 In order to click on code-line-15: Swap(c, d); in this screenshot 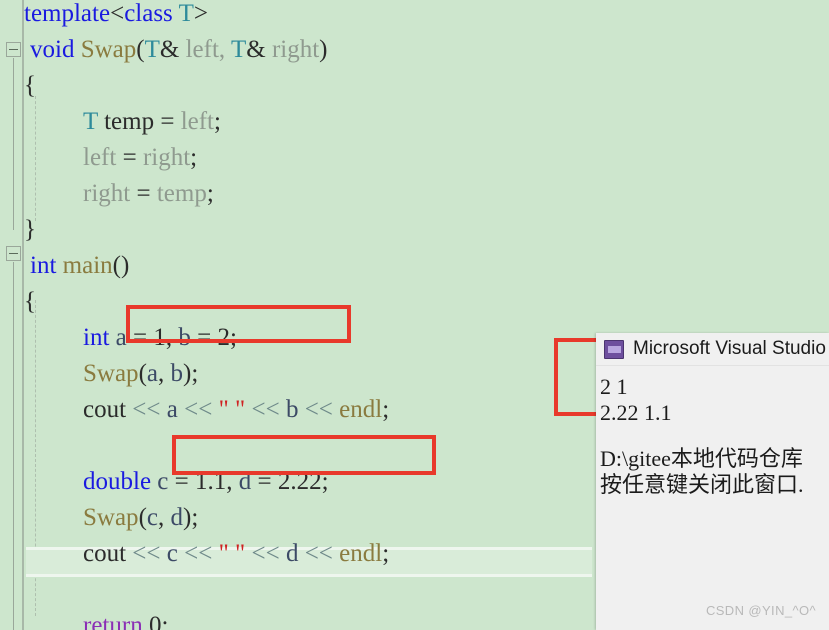, I will do `click(99, 518)`.